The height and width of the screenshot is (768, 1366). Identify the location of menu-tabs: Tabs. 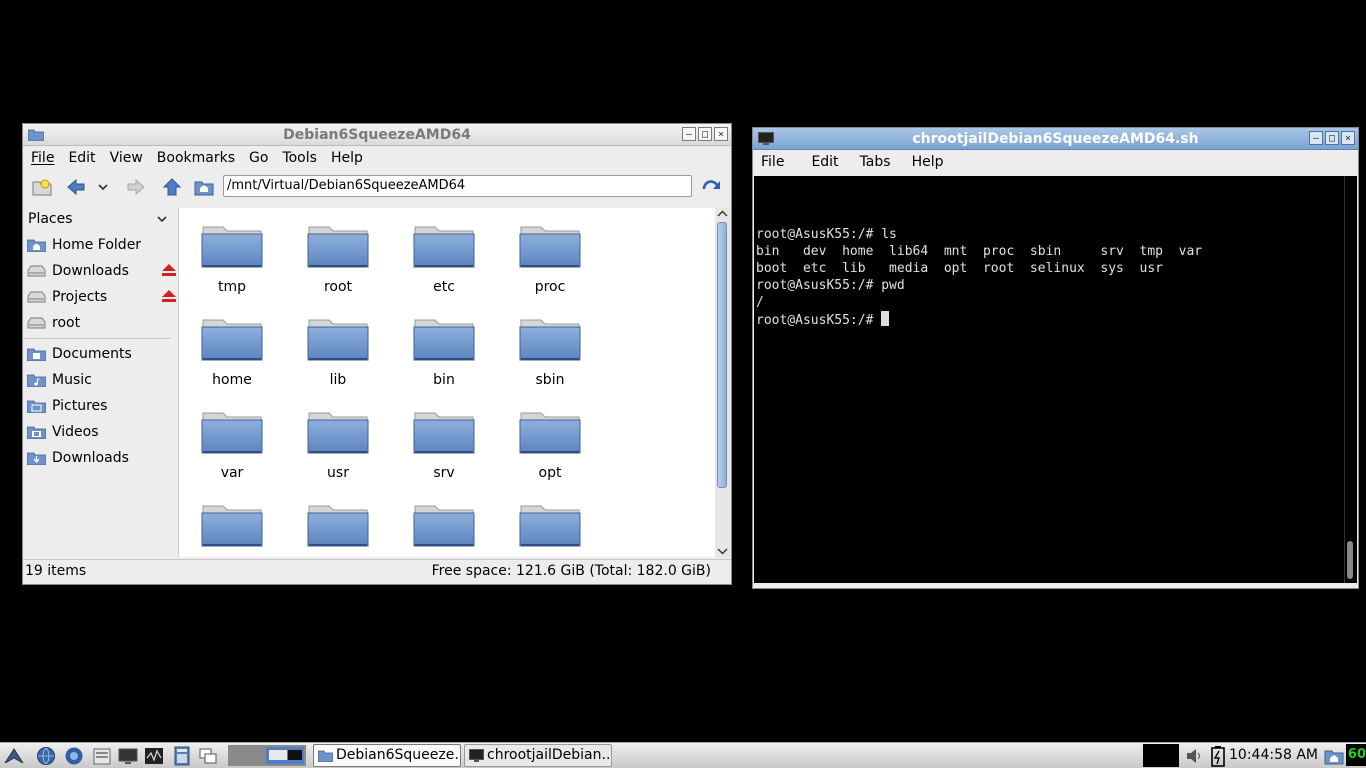
(872, 162).